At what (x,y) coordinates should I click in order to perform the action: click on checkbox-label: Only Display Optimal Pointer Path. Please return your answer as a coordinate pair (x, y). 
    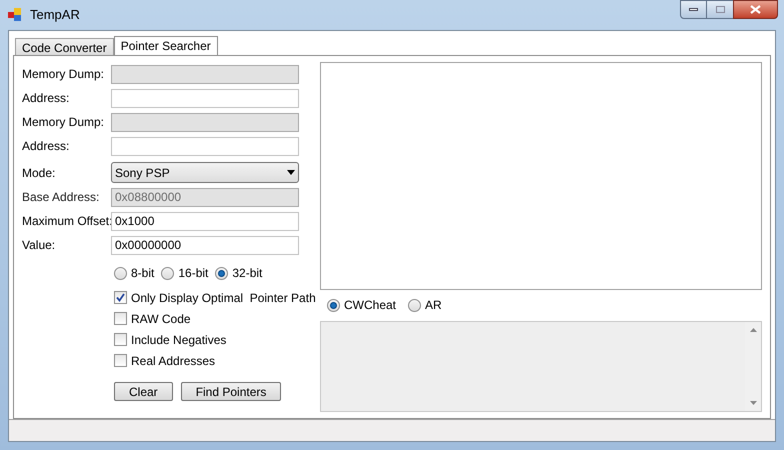
    Looking at the image, I should click on (223, 298).